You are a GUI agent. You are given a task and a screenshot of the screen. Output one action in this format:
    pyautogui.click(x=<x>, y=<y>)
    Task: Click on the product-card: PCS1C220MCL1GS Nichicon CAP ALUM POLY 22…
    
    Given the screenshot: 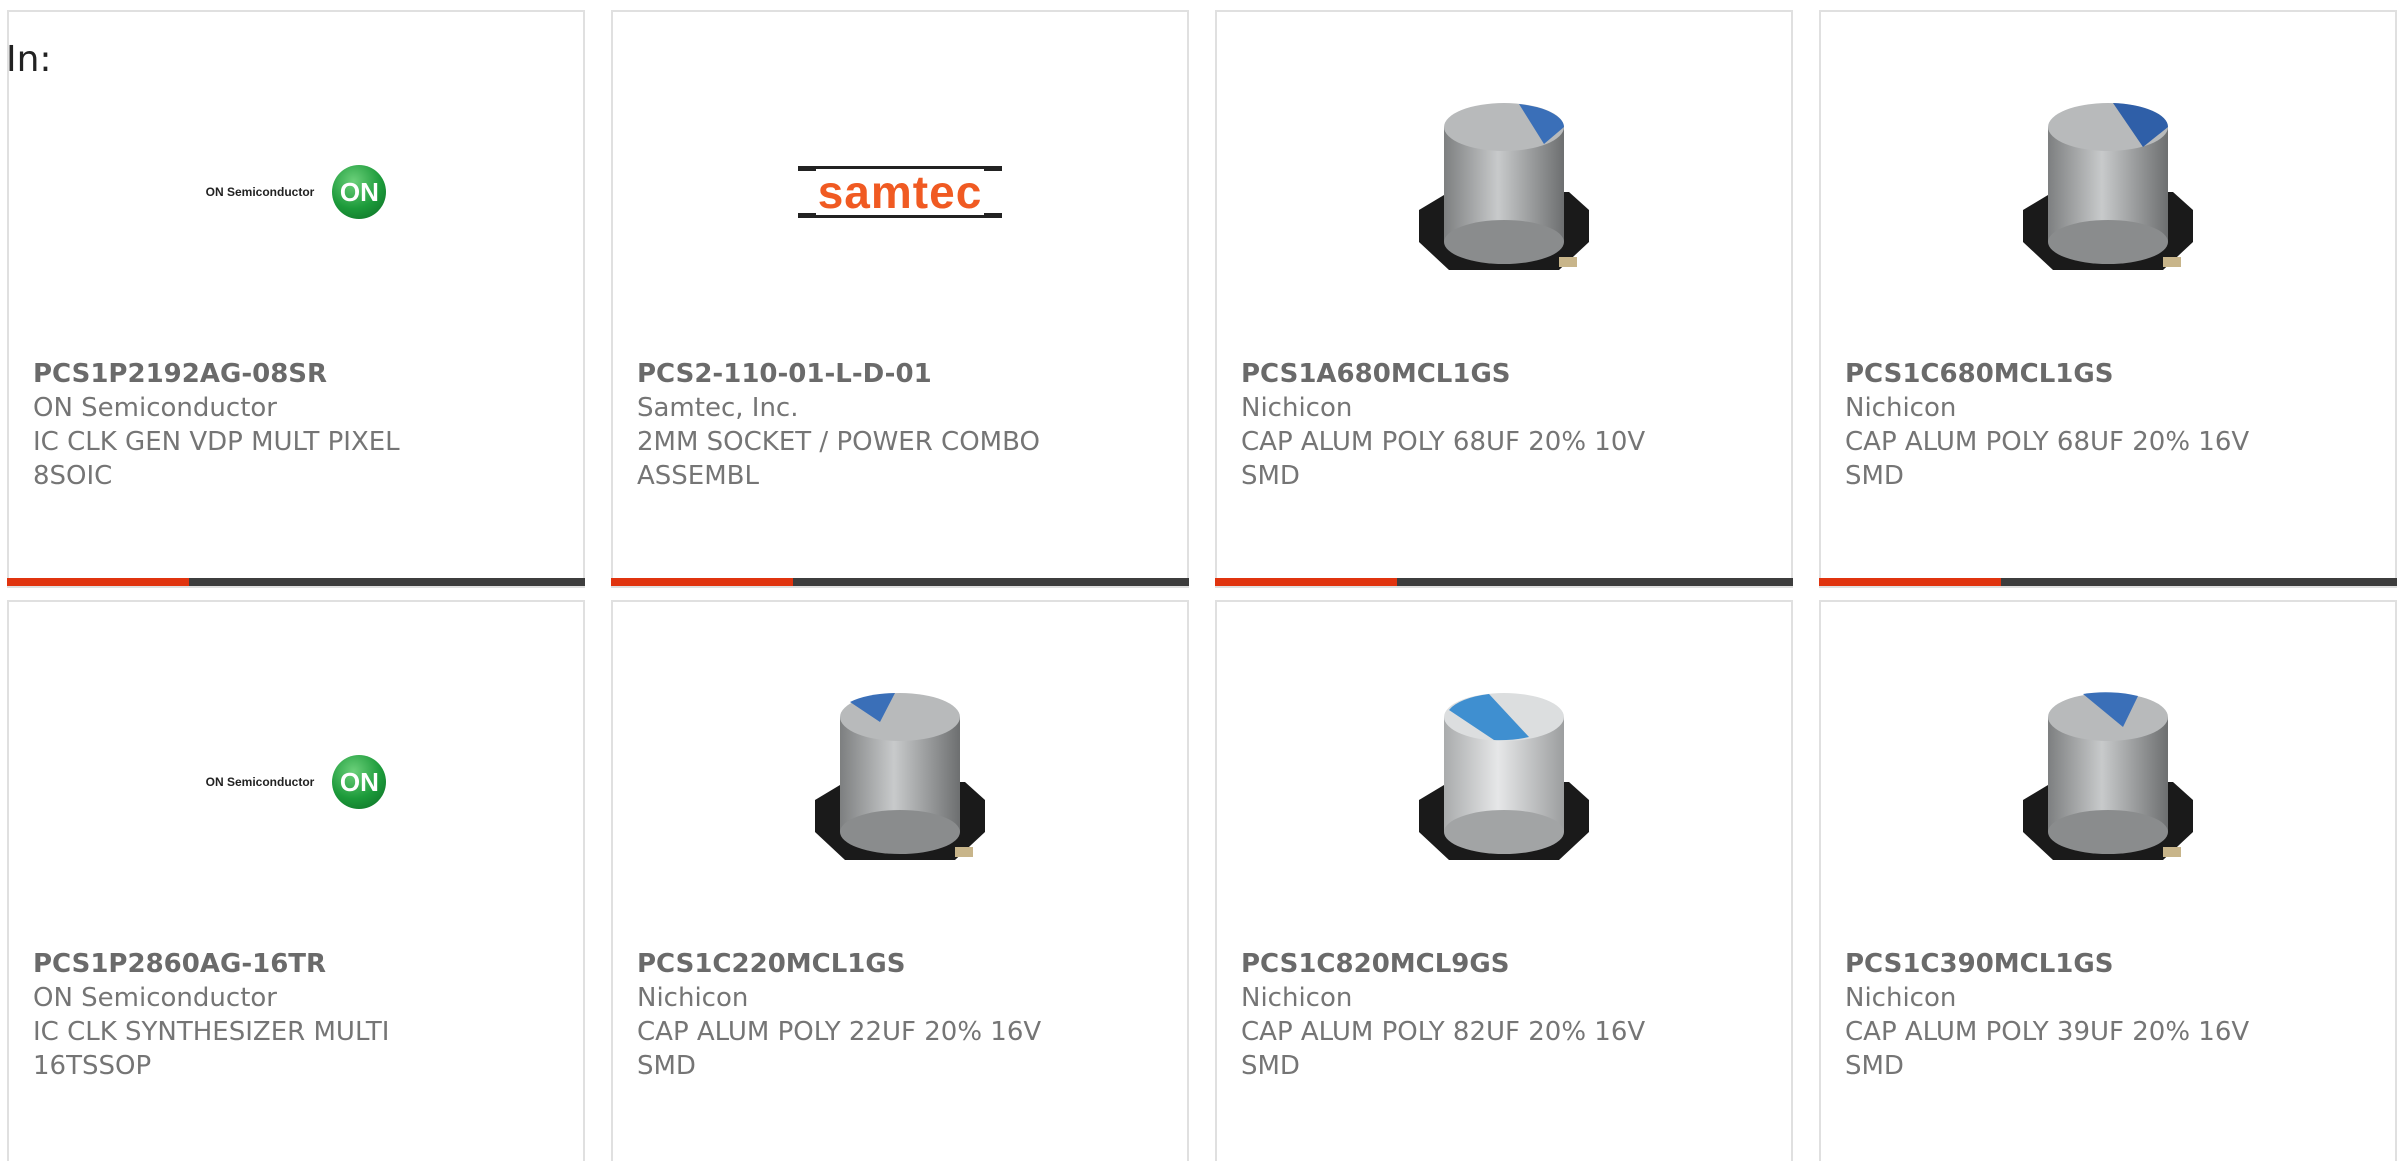 What is the action you would take?
    pyautogui.click(x=900, y=880)
    